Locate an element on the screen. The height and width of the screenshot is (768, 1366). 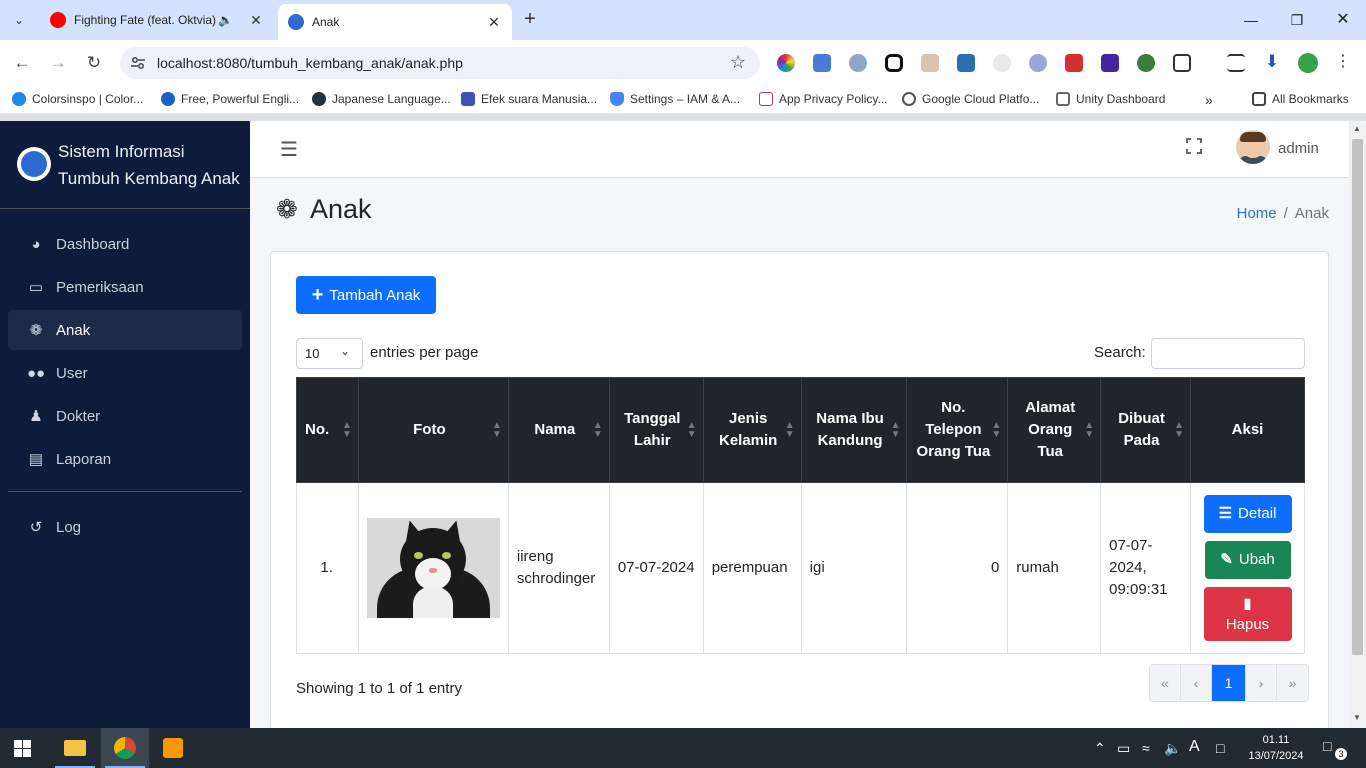
sidebar-item-dokter: ♟ Dokter is located at coordinates (125, 416).